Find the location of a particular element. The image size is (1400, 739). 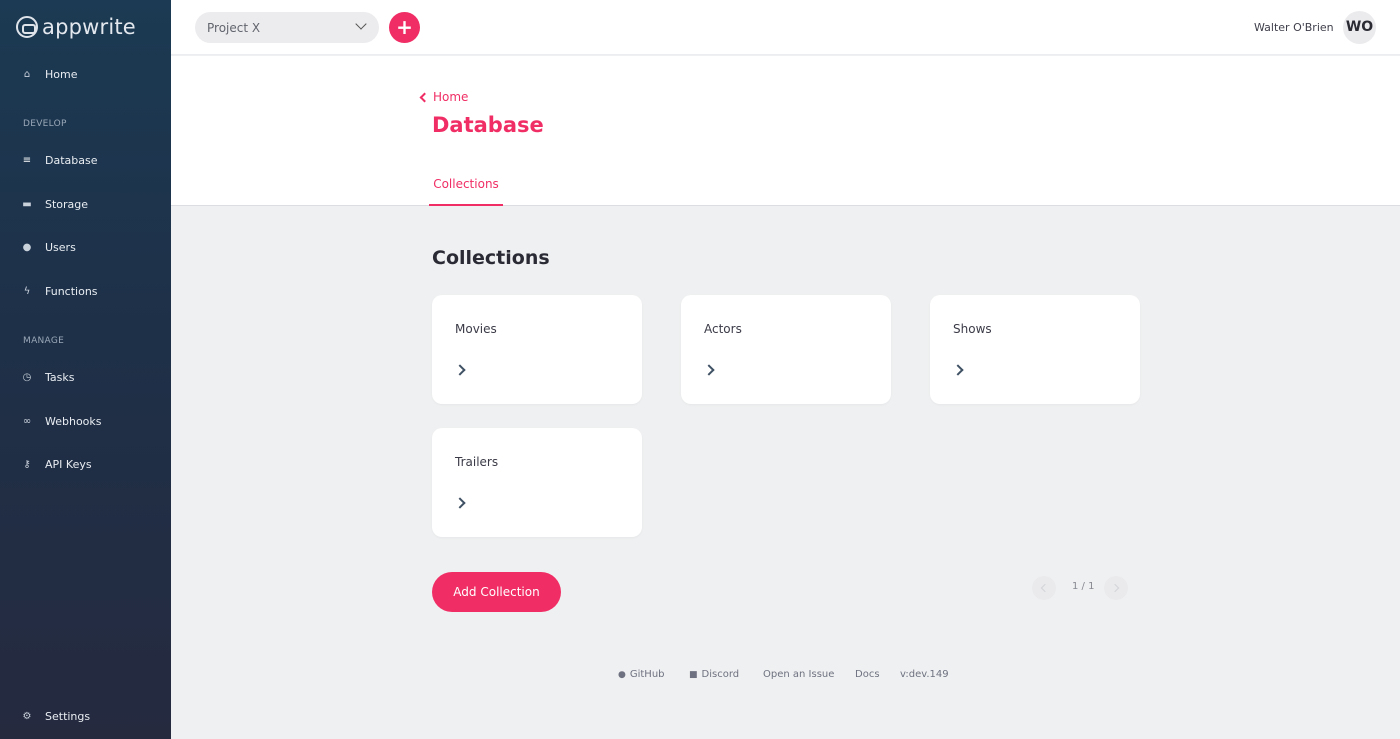

sidebar-item-users: ● Users is located at coordinates (48, 247).